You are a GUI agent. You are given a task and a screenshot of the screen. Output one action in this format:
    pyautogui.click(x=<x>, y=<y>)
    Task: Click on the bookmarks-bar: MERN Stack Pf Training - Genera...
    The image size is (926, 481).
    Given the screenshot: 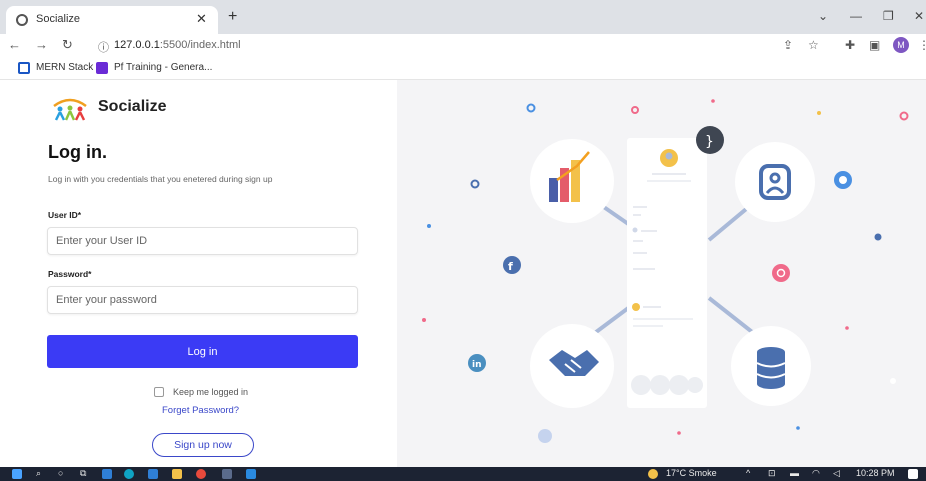 What is the action you would take?
    pyautogui.click(x=463, y=69)
    